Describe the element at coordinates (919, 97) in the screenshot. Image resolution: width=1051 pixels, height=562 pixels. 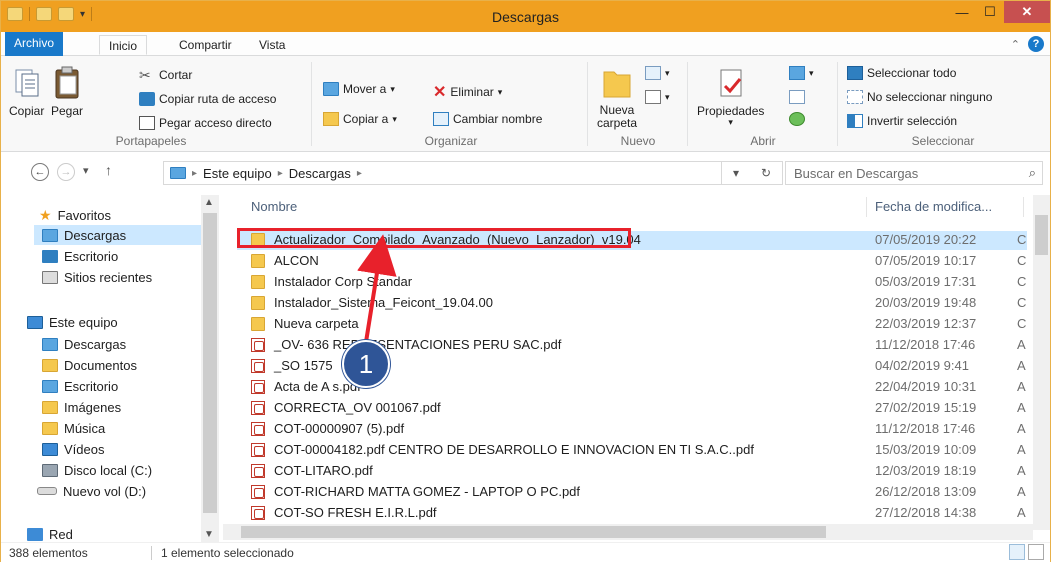
I see `select-none-button: No seleccionar ninguno` at that location.